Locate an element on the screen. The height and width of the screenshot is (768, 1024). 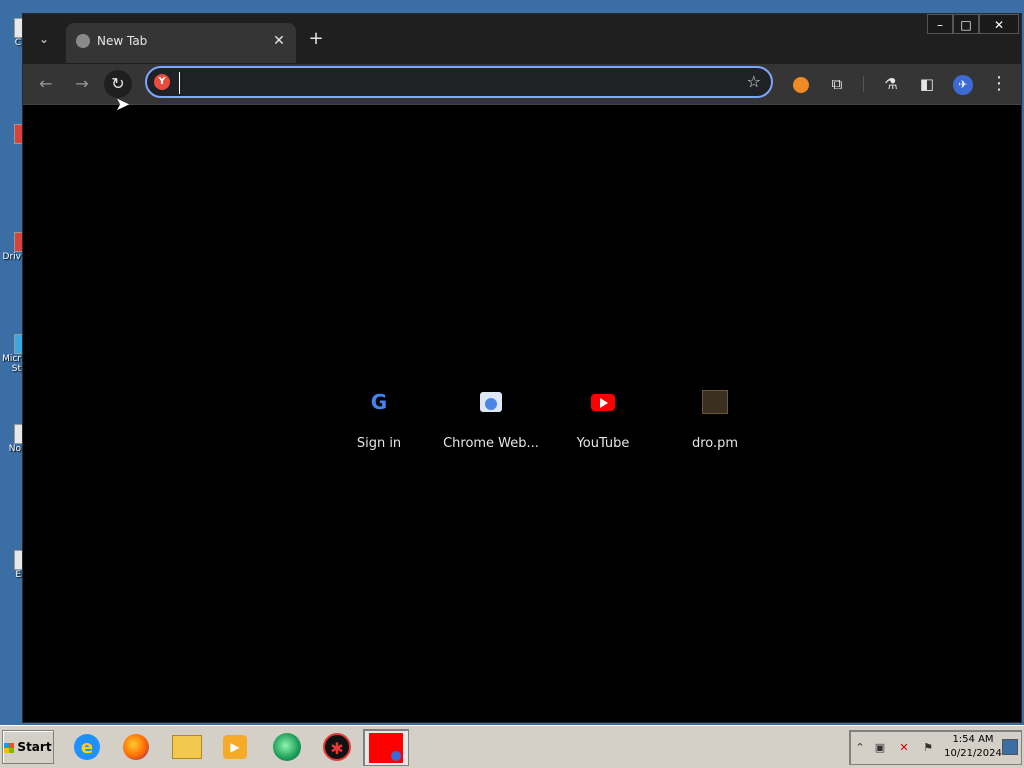
show-desktop-icon is located at coordinates (1010, 747).